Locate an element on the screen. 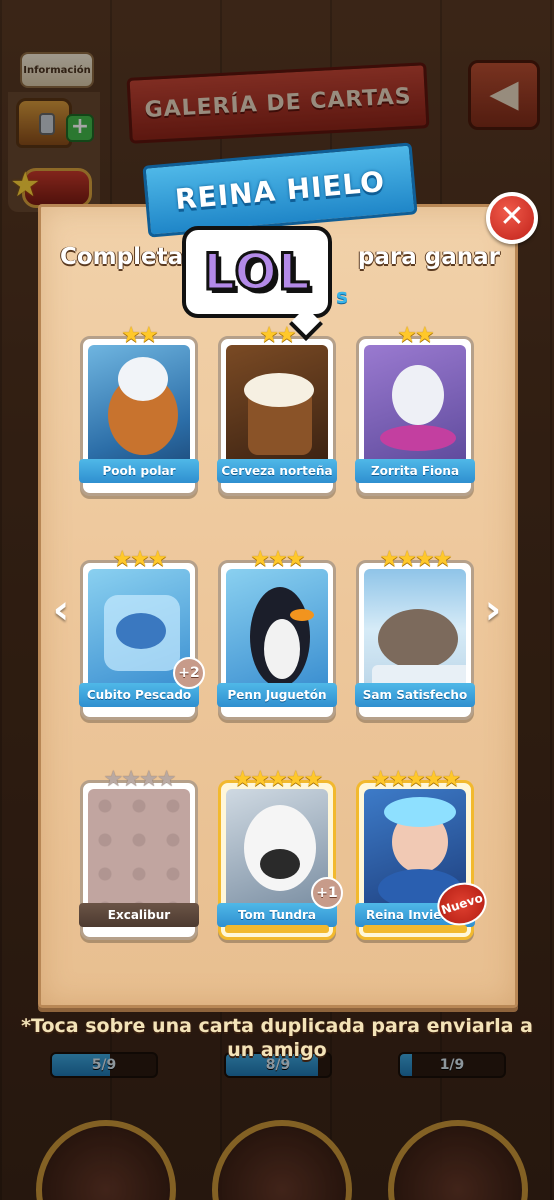 This screenshot has width=554, height=1200. card-zorrita-fiona: ★★ Zorrita Fiona is located at coordinates (415, 409).